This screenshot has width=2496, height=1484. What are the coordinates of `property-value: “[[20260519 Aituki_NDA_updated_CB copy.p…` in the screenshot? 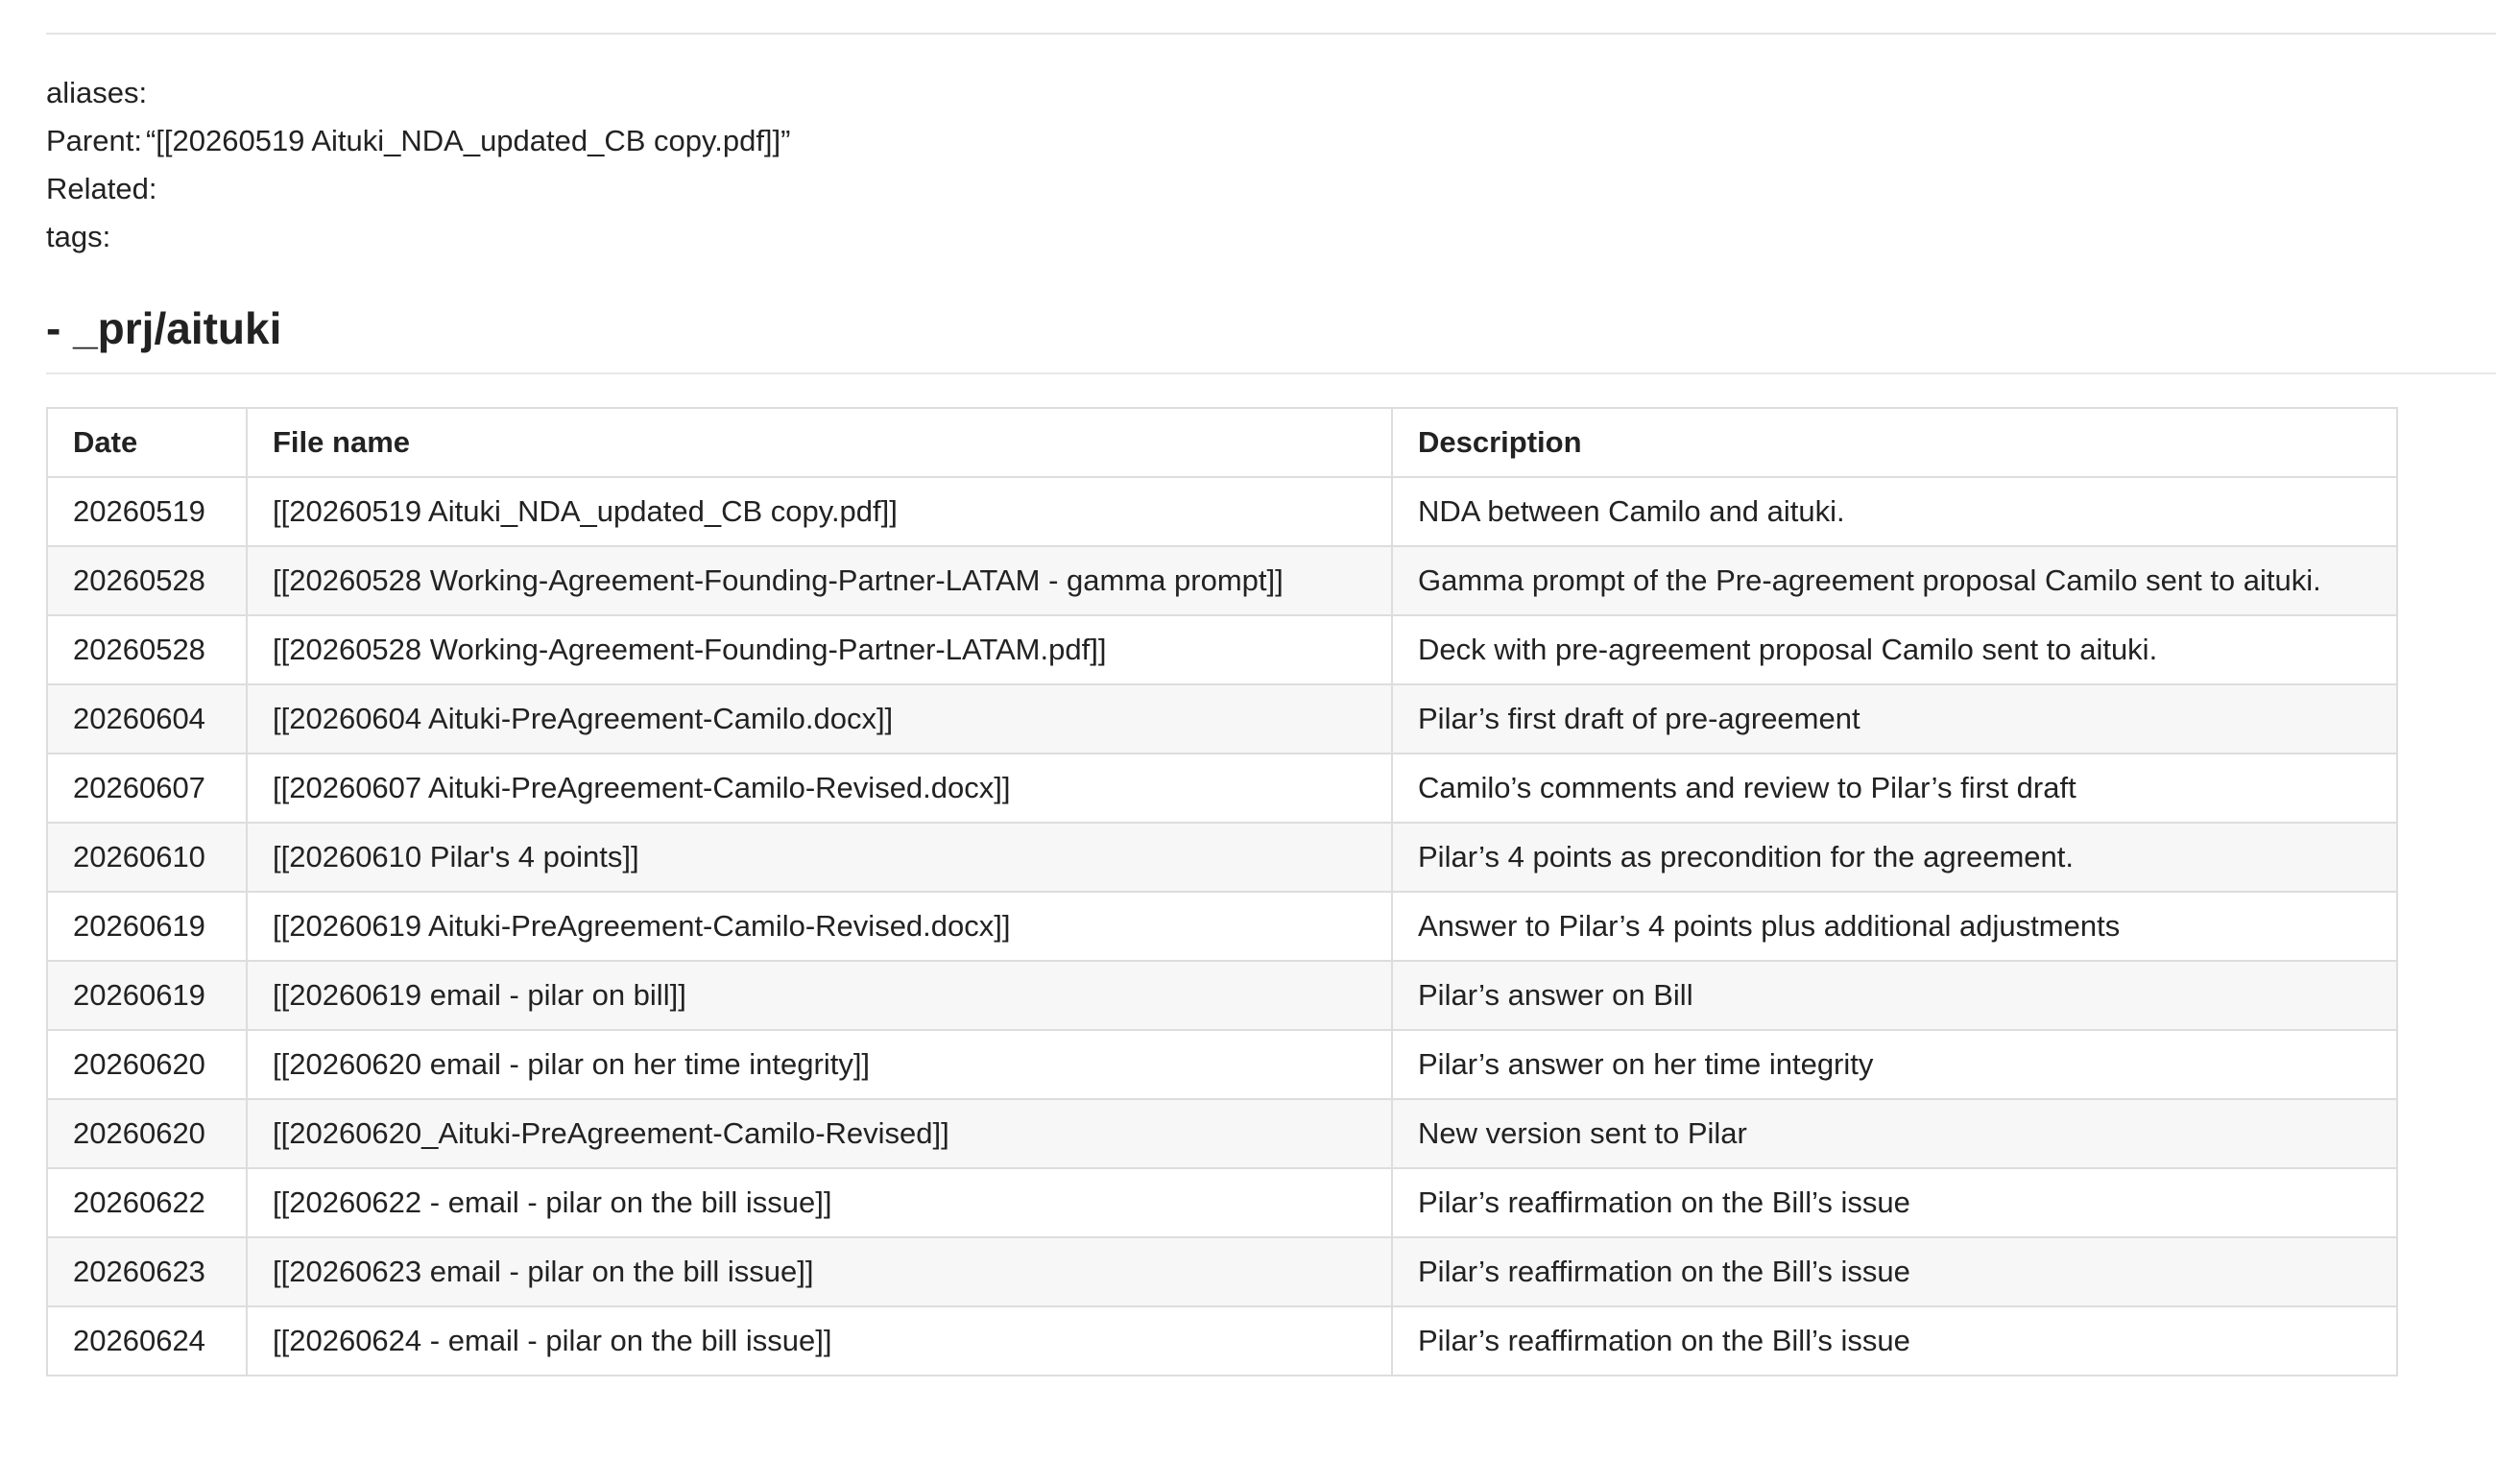 It's located at (468, 140).